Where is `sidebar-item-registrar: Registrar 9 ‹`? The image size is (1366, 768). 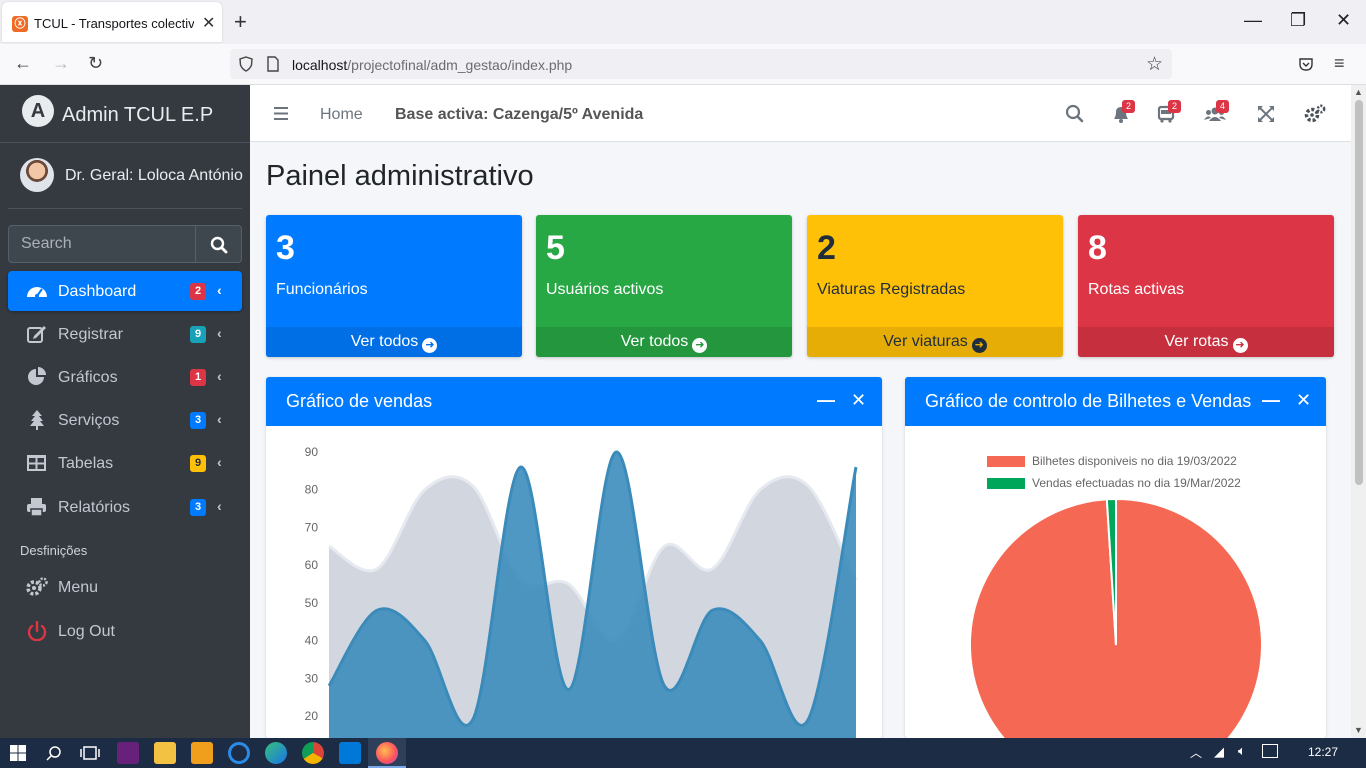
sidebar-item-registrar: Registrar 9 ‹ is located at coordinates (125, 334).